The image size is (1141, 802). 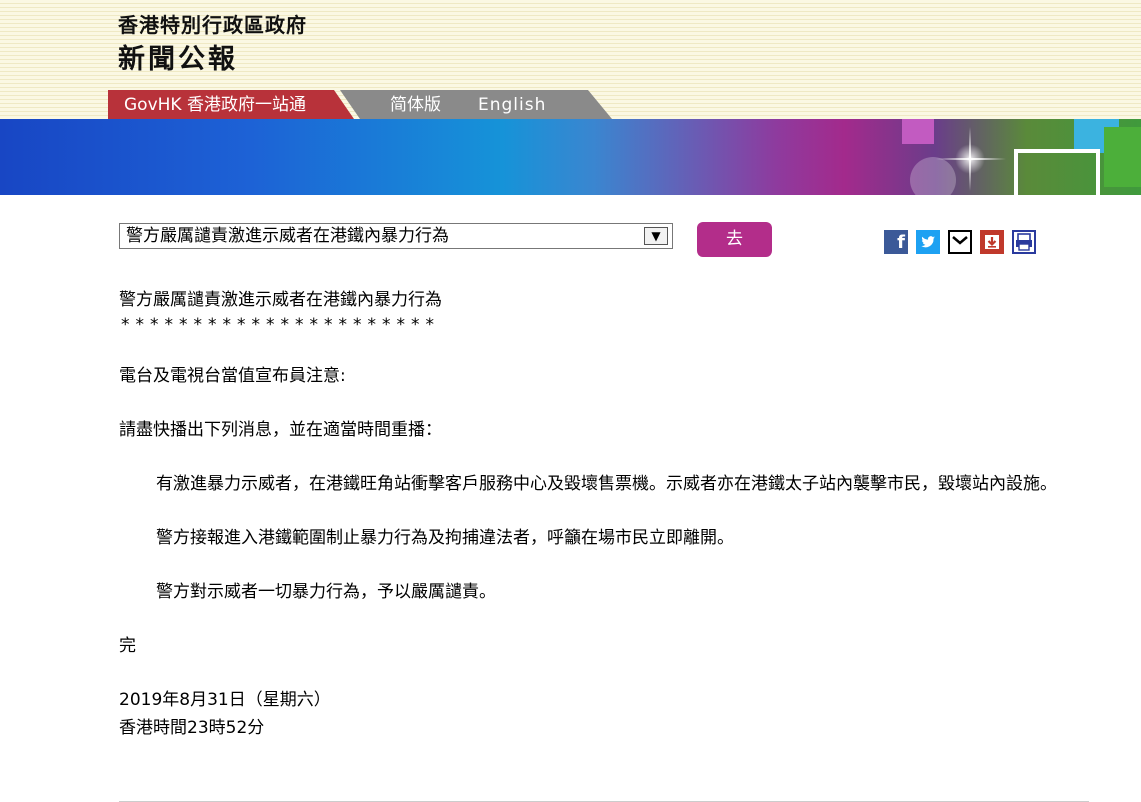 I want to click on go-button: 去, so click(x=734, y=239).